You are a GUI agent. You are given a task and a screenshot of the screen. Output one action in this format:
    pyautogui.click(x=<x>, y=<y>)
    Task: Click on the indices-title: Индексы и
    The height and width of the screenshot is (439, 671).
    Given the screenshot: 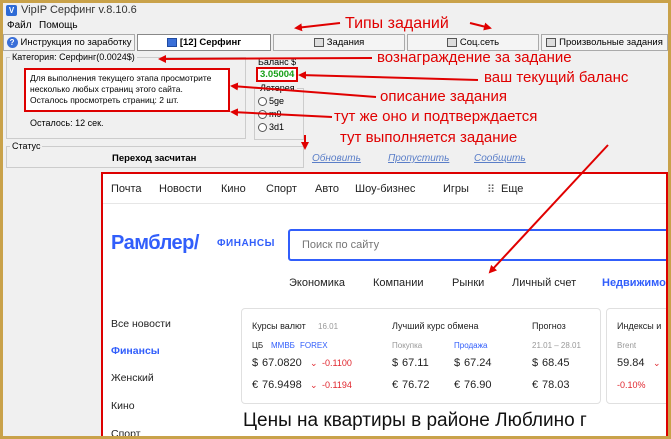 What is the action you would take?
    pyautogui.click(x=639, y=326)
    